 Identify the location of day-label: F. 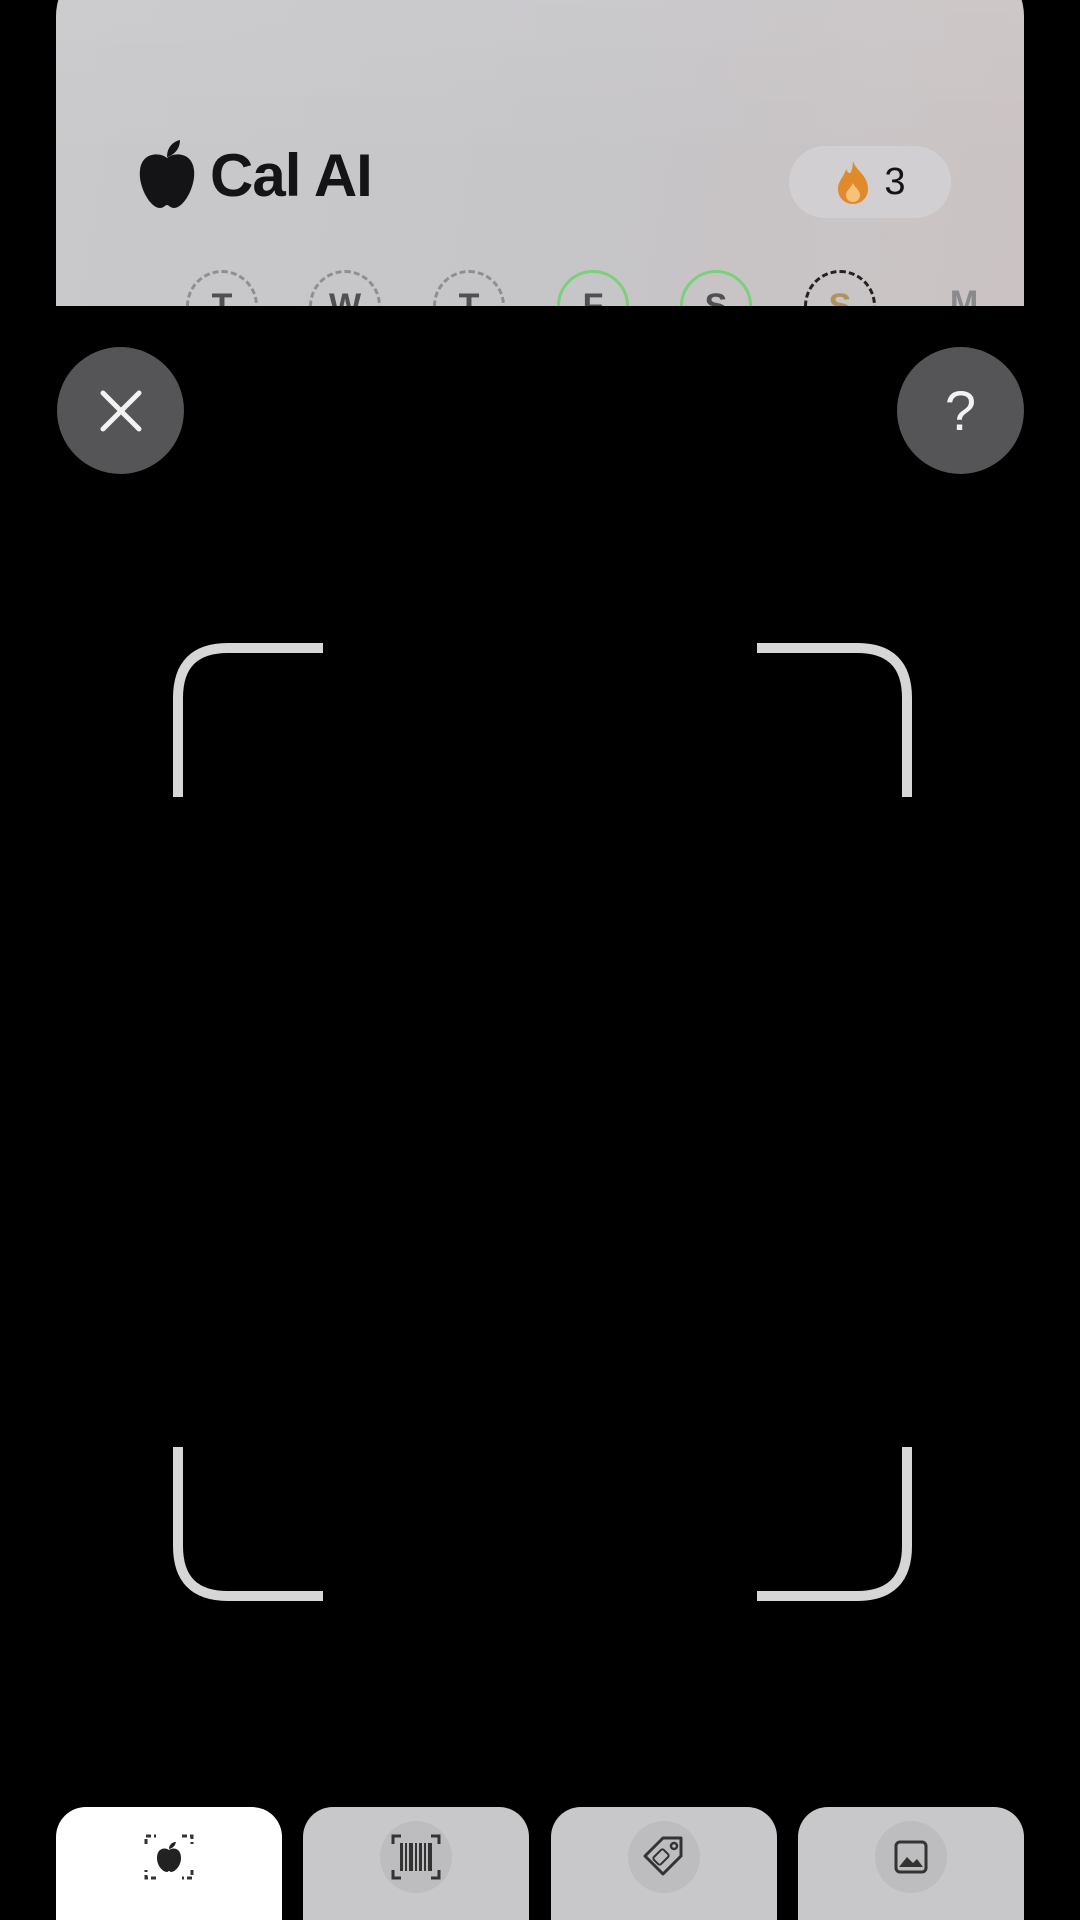
(593, 296).